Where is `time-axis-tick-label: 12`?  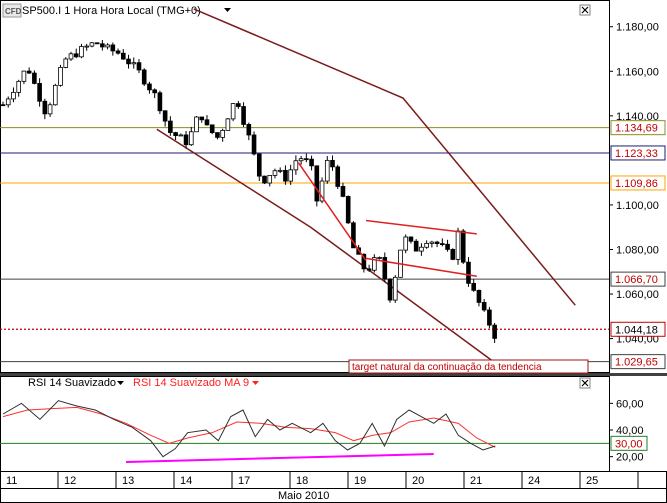
time-axis-tick-label: 12 is located at coordinates (70, 481).